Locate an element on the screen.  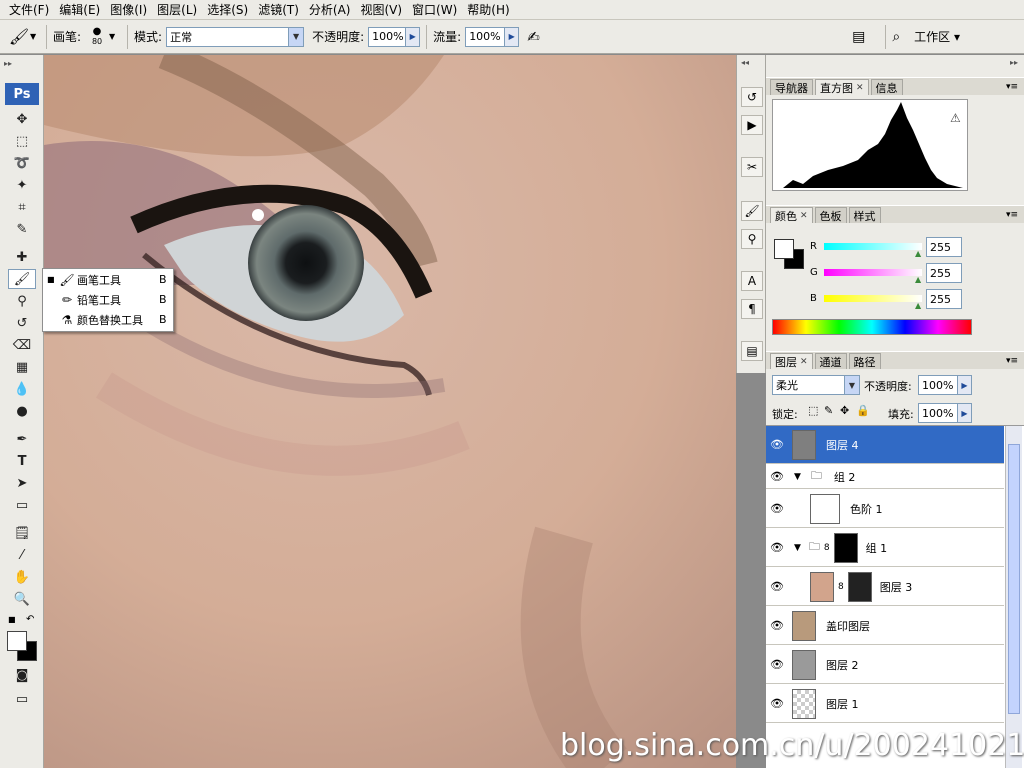
layer-row-3: 👁 8 图层 3 is located at coordinates (885, 587).